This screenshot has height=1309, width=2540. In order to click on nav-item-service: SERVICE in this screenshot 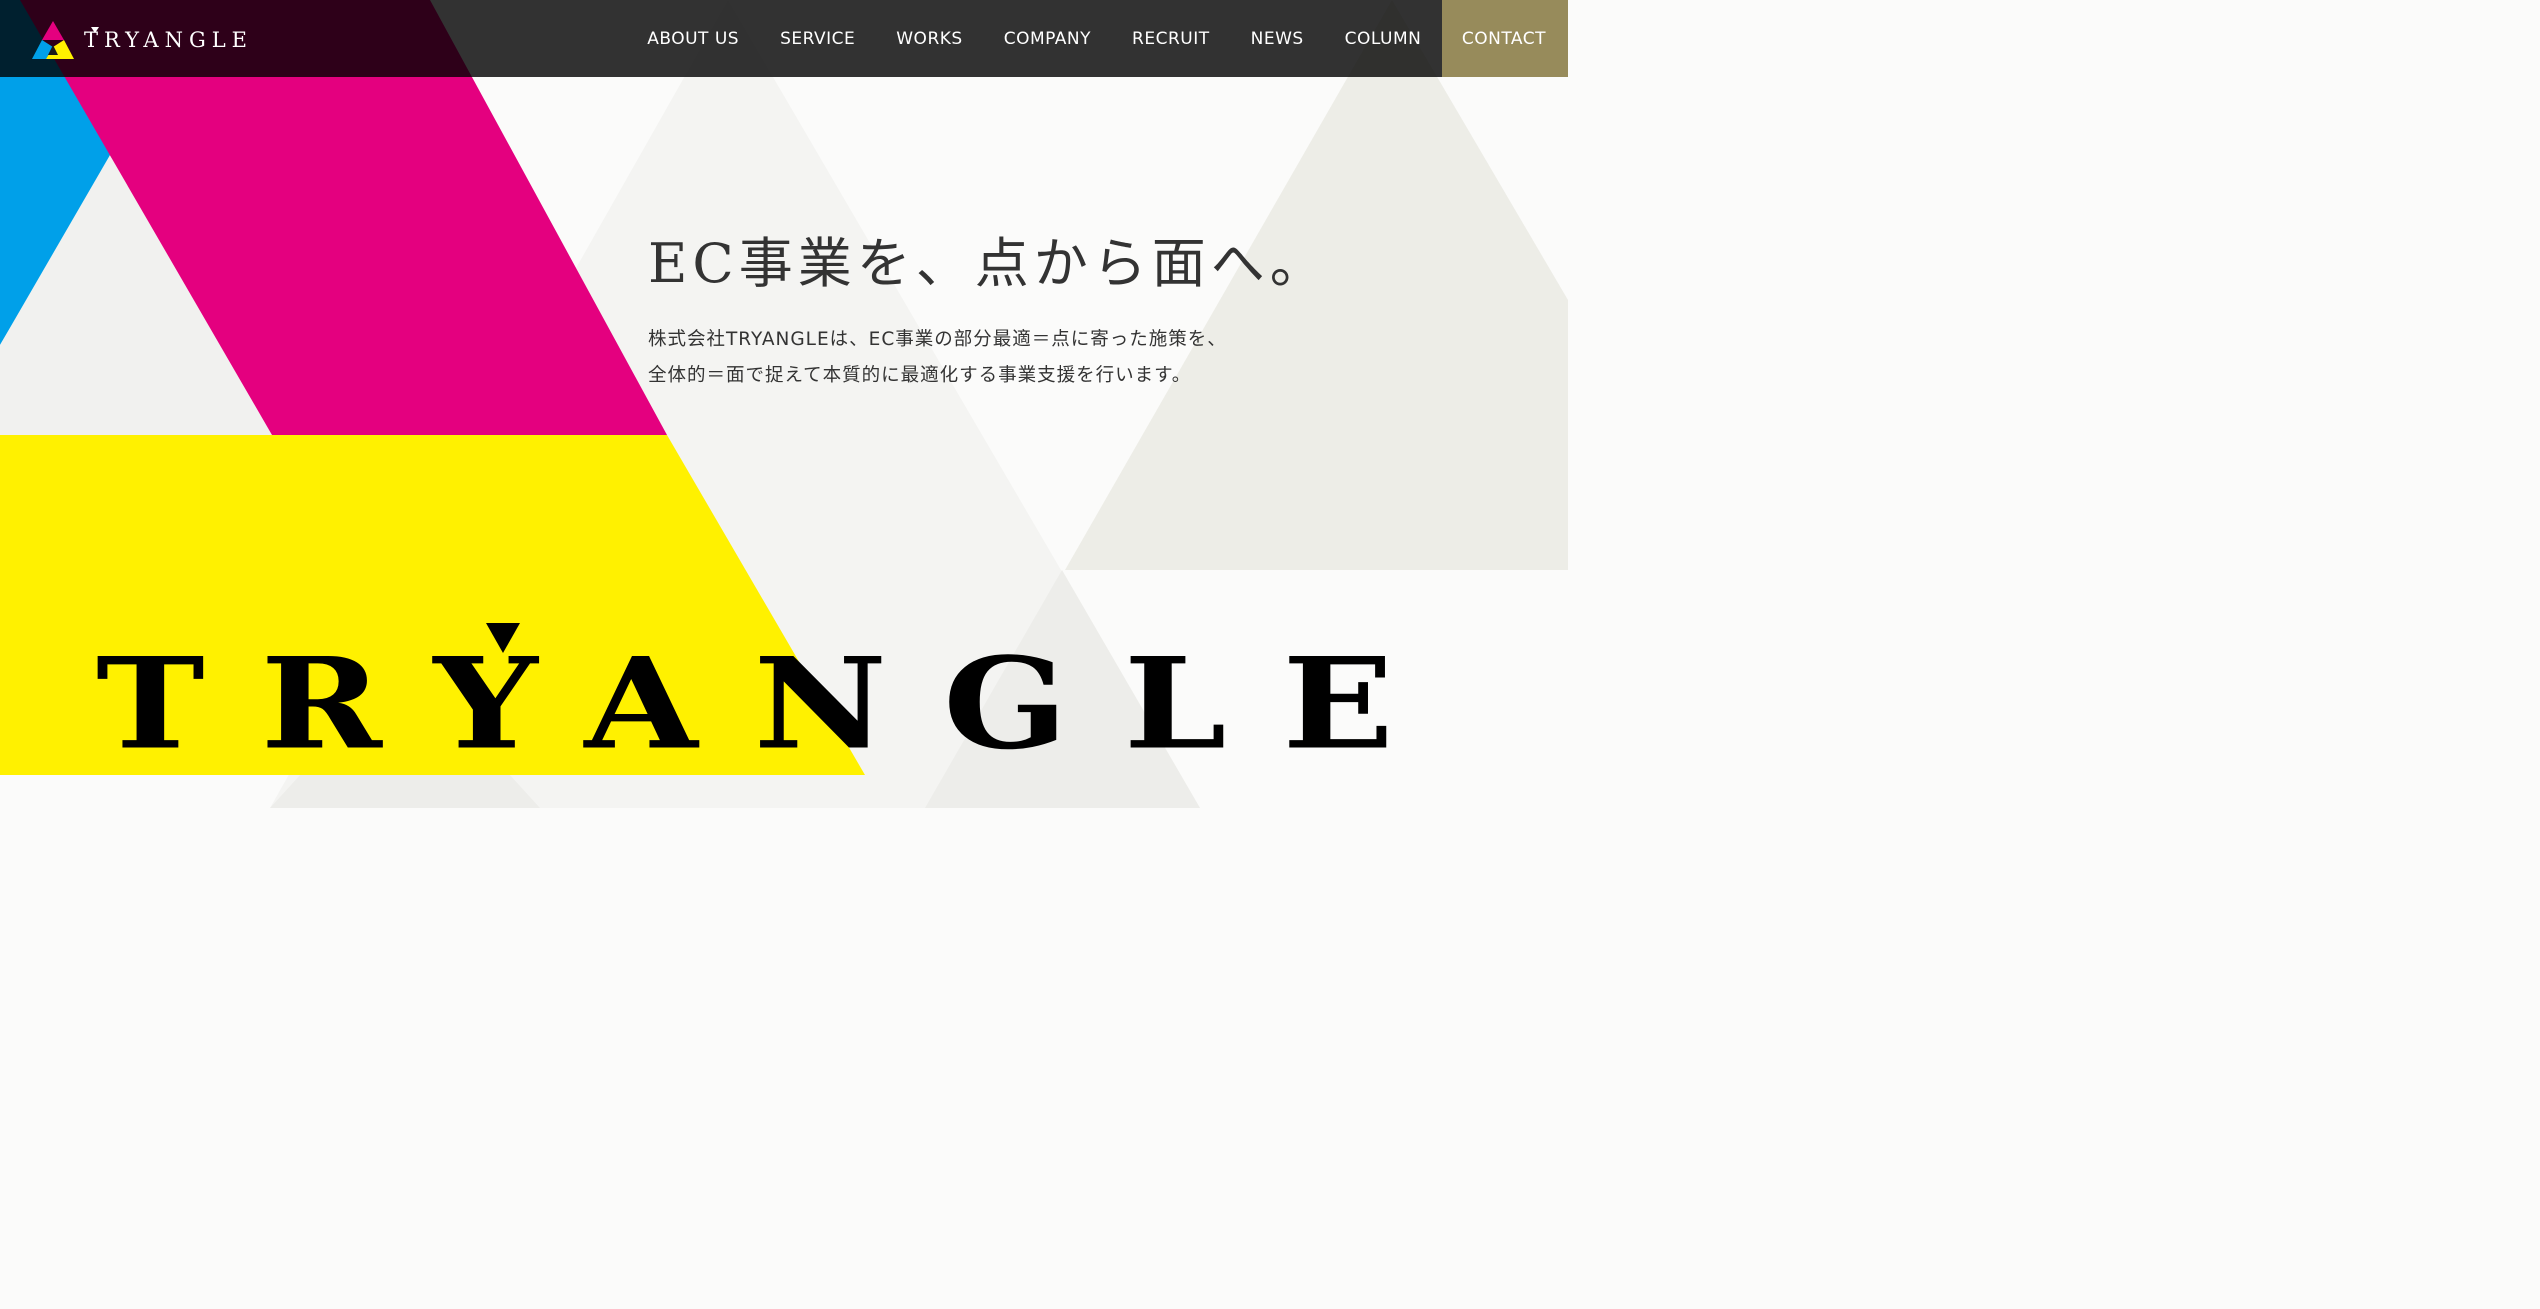, I will do `click(818, 38)`.